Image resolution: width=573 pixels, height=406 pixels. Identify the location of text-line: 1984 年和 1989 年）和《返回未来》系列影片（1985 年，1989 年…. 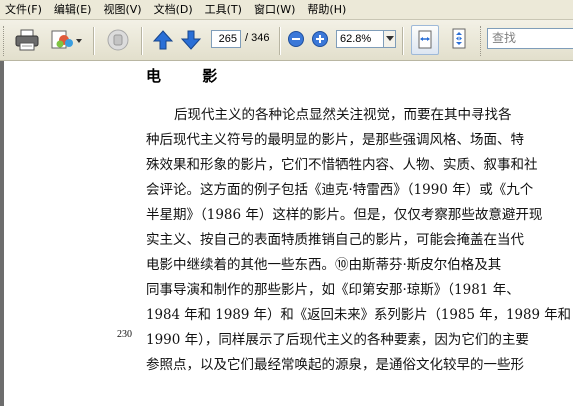
(359, 315).